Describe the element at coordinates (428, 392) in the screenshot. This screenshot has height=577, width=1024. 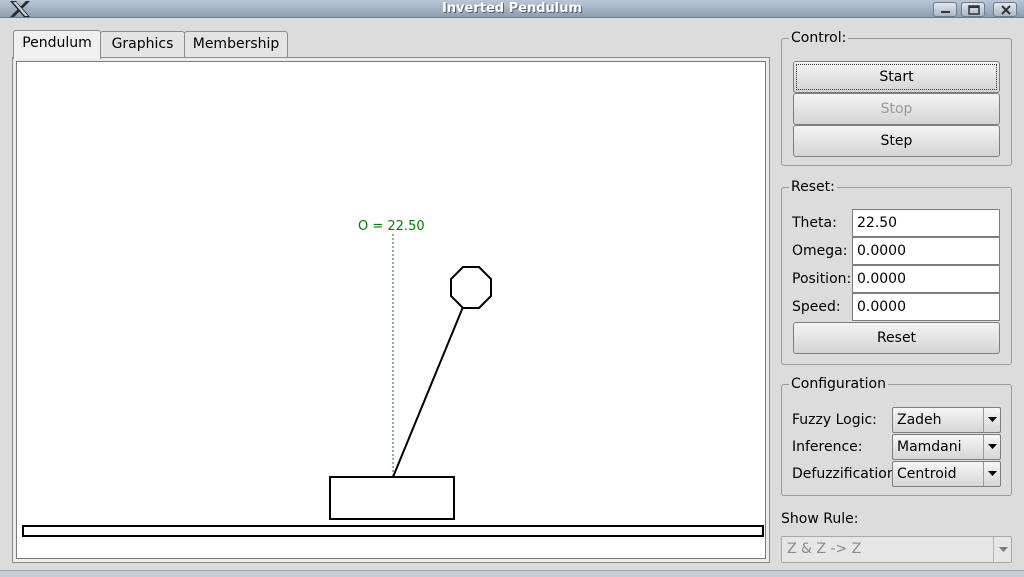
I see `pendulum-rod` at that location.